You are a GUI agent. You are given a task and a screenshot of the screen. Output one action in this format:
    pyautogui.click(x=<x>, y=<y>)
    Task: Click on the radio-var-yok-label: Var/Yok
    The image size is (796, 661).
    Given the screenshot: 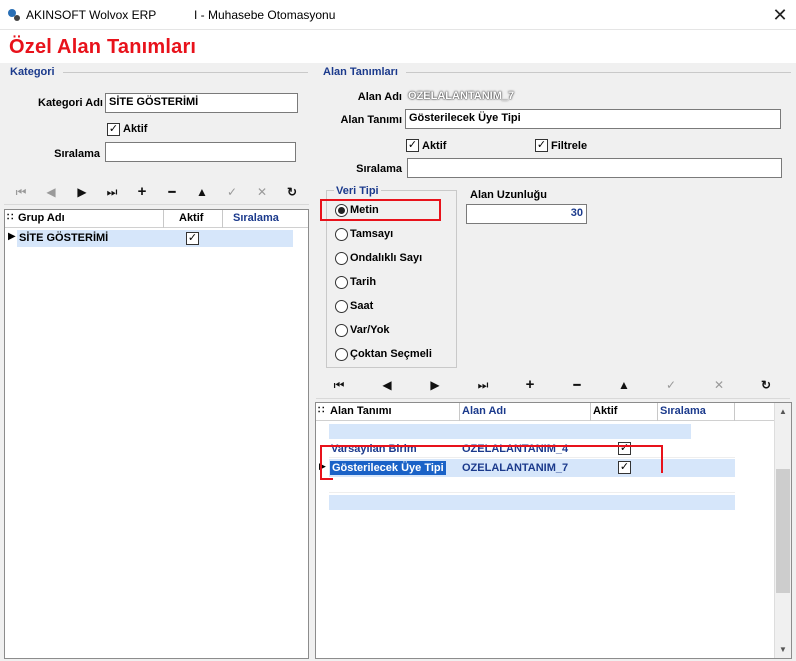 What is the action you would take?
    pyautogui.click(x=370, y=330)
    